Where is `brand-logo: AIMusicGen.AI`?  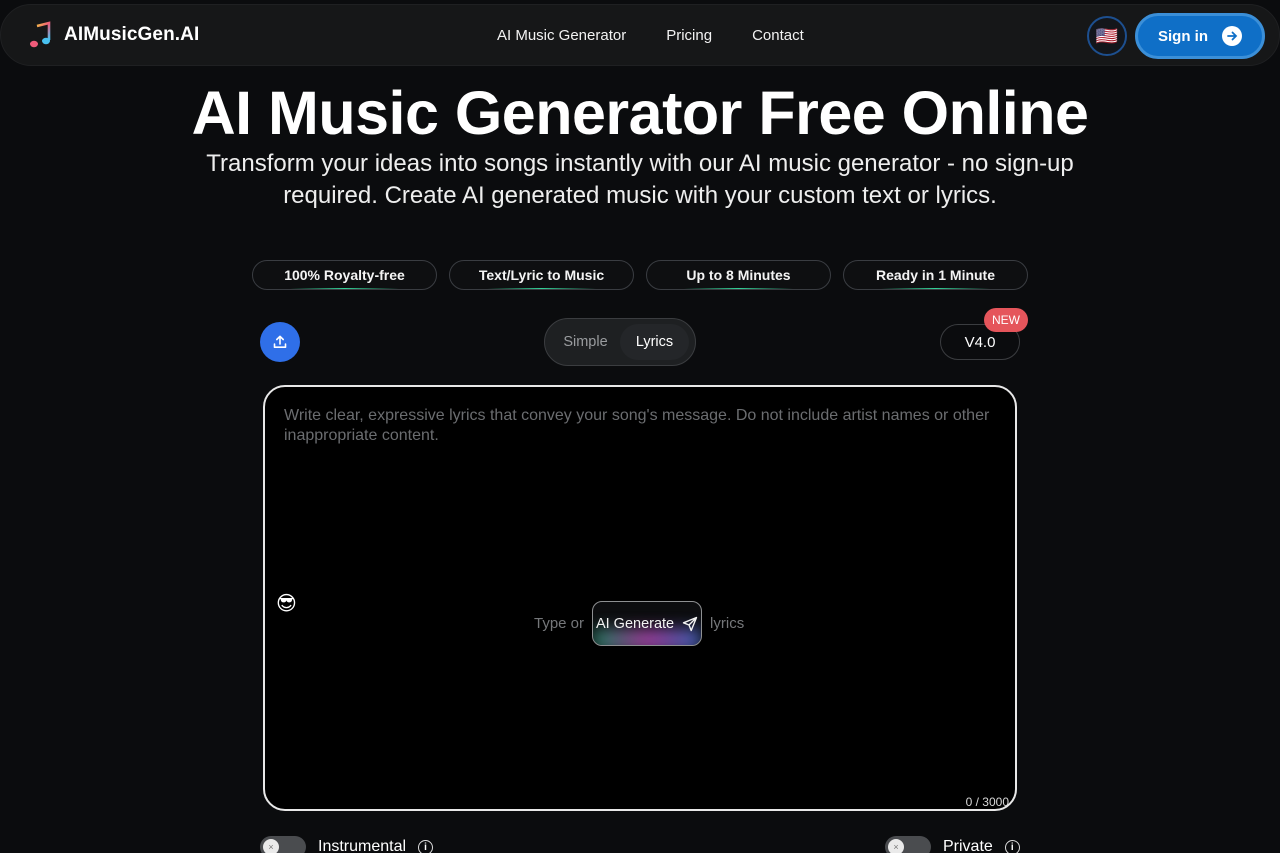 brand-logo: AIMusicGen.AI is located at coordinates (113, 35).